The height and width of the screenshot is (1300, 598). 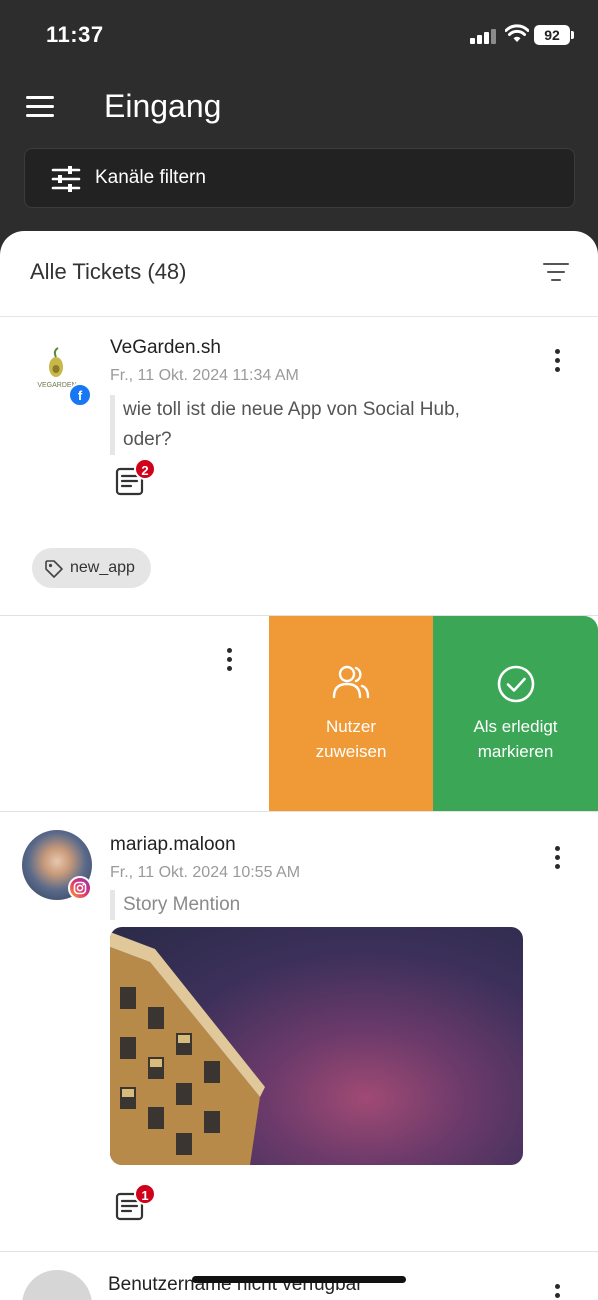 What do you see at coordinates (484, 36) in the screenshot?
I see `signal-icon` at bounding box center [484, 36].